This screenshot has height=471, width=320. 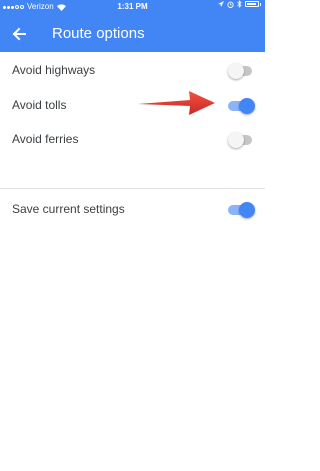 What do you see at coordinates (132, 71) in the screenshot?
I see `option-row-avoid-highways: Avoid highways` at bounding box center [132, 71].